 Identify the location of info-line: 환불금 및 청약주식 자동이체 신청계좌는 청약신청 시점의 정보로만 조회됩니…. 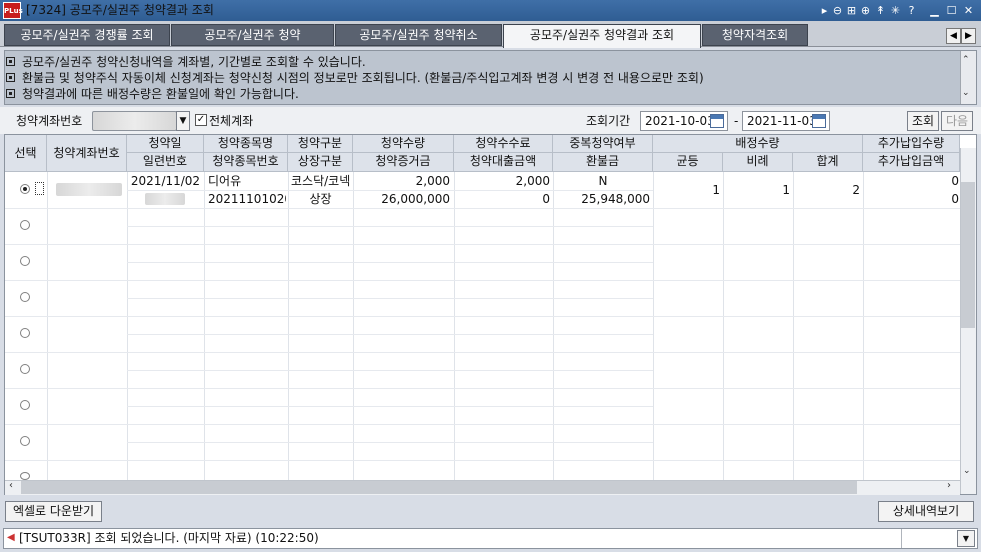
(355, 78).